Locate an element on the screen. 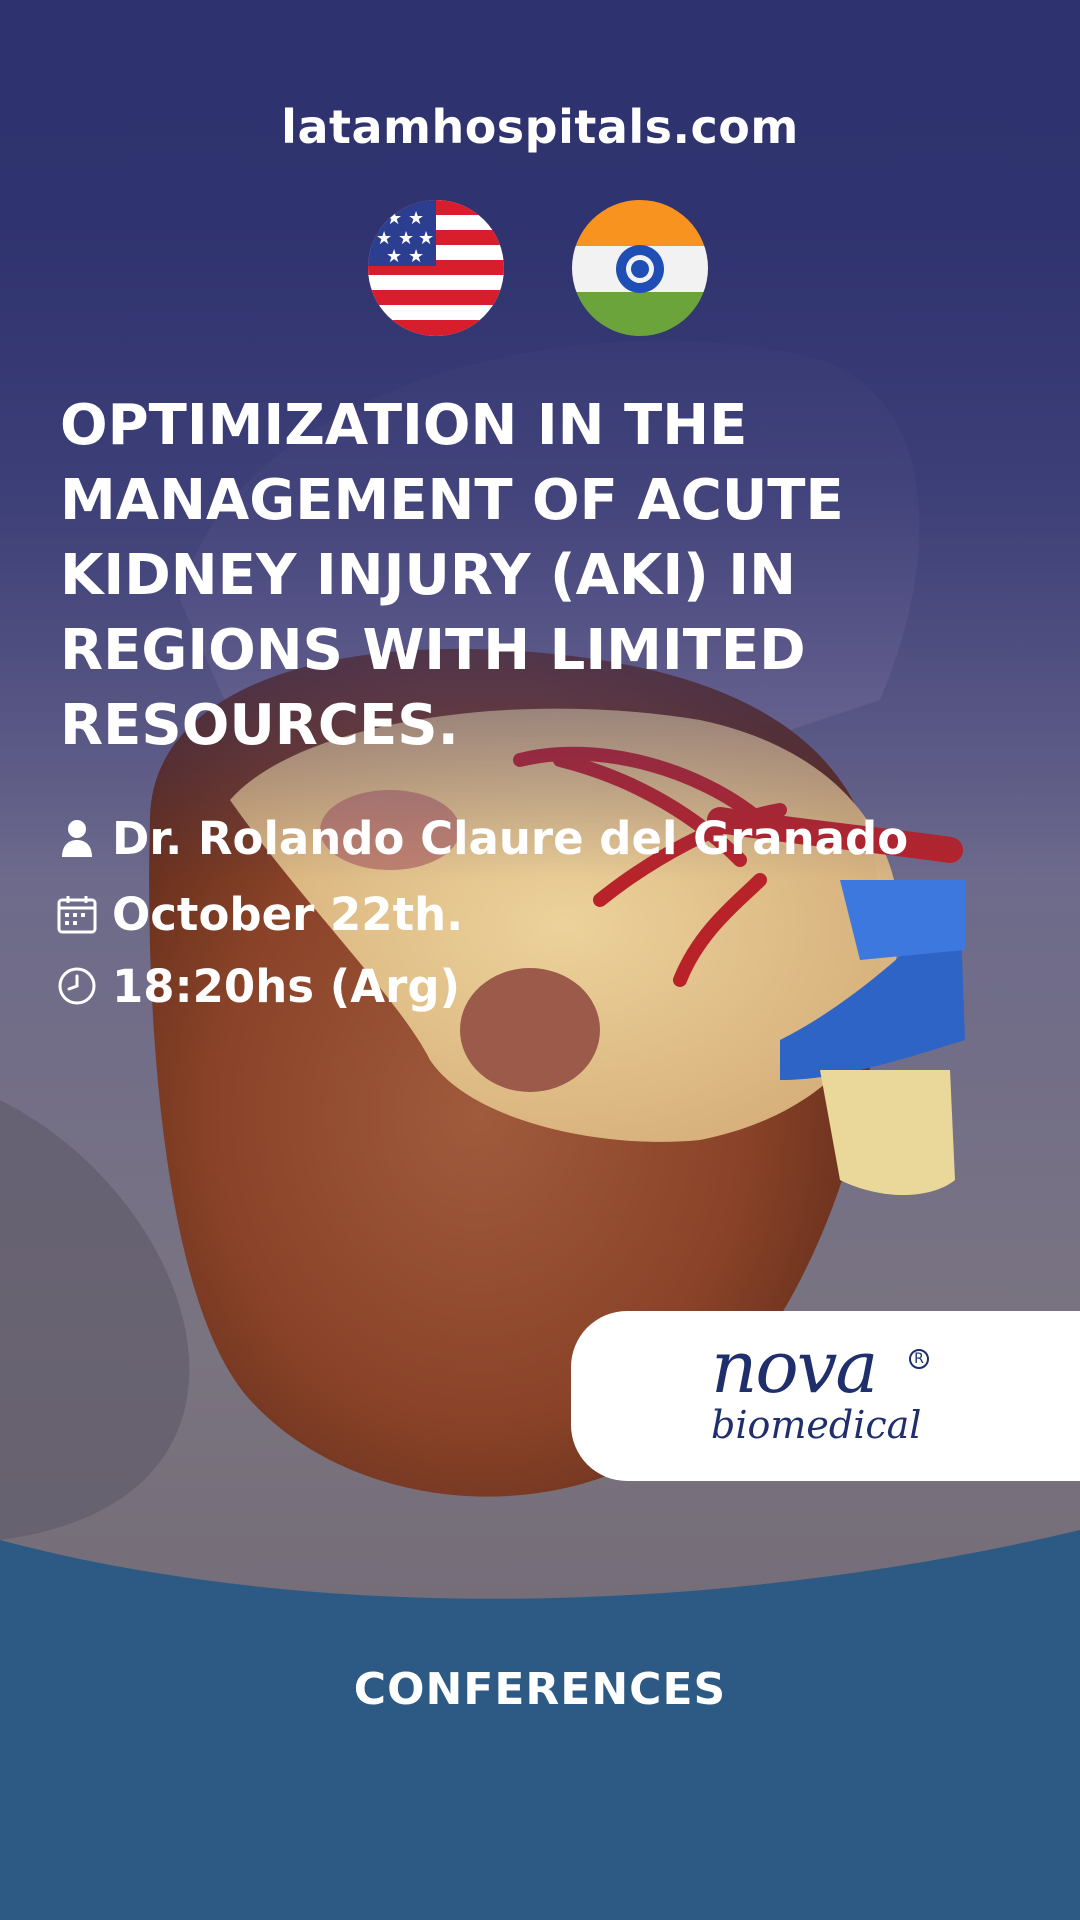  nova-biomedical-logo-word: nova is located at coordinates (794, 1367).